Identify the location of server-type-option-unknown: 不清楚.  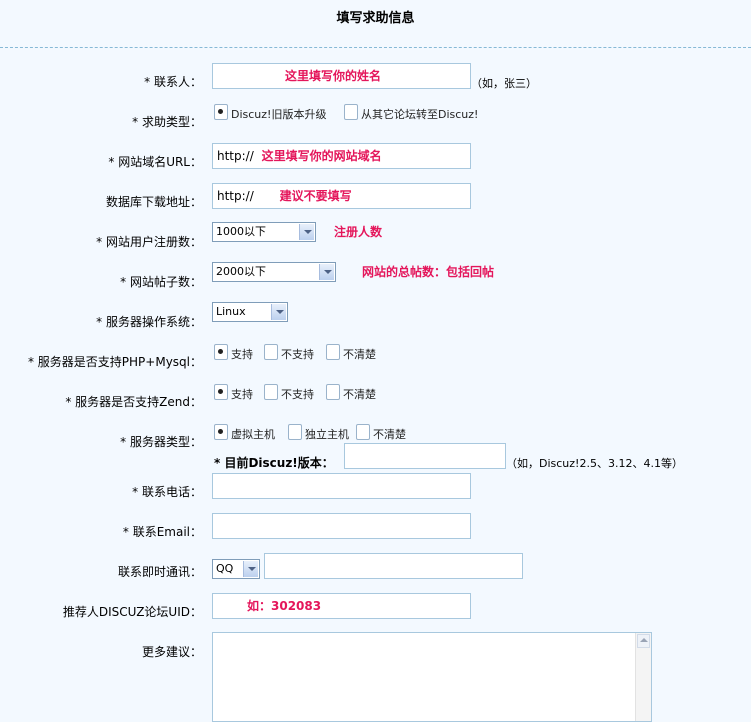
(389, 434).